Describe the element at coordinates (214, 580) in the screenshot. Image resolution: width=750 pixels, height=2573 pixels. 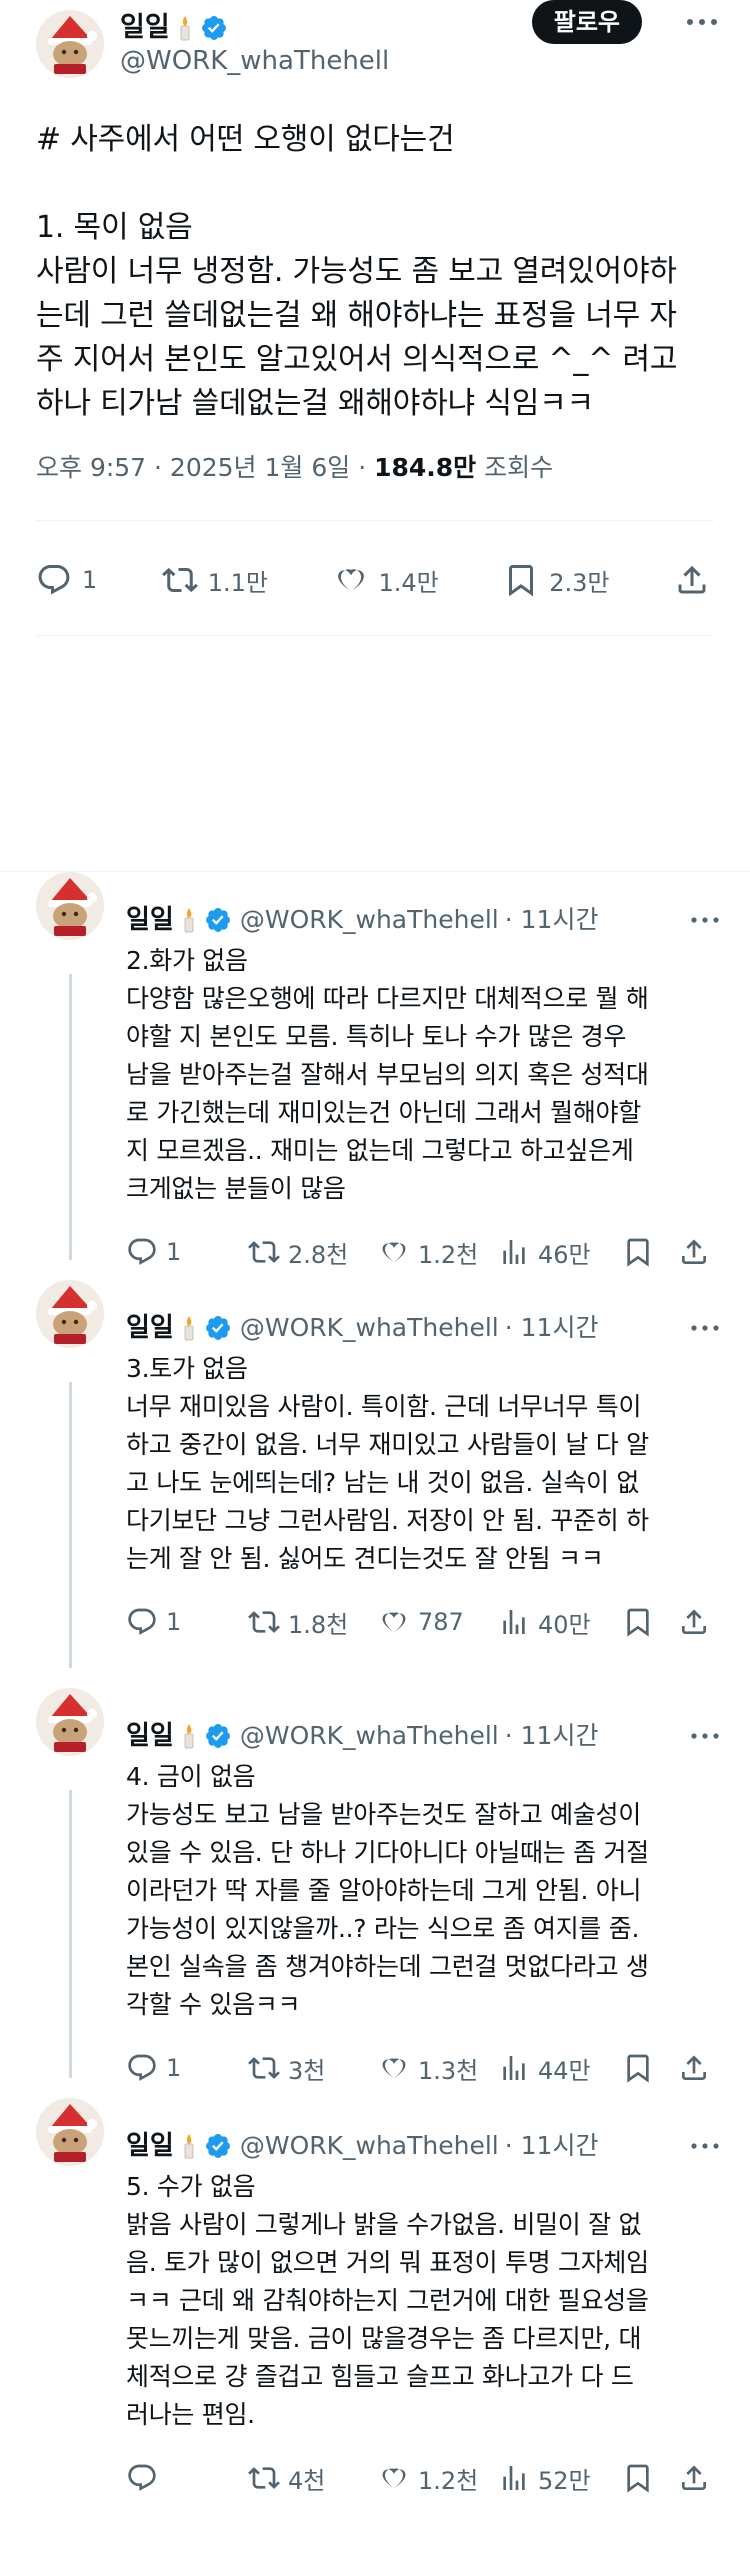
I see `retweet-button: 1.1만` at that location.